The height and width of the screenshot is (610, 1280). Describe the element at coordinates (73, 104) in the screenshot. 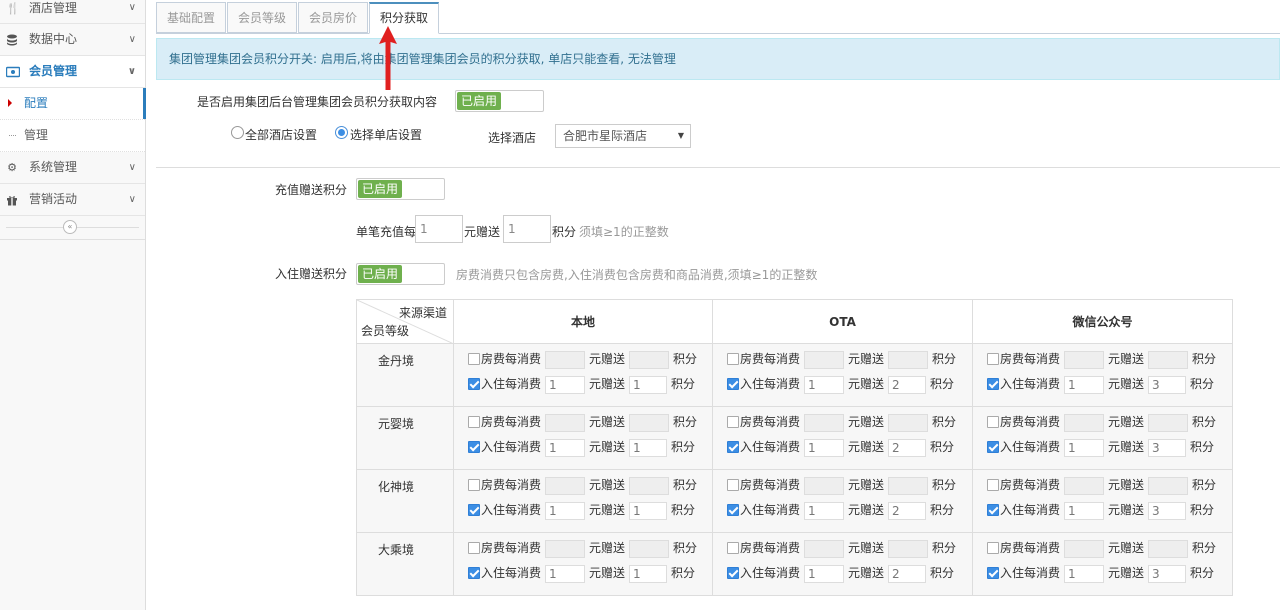

I see `sidebar-subitem-config: 配置` at that location.